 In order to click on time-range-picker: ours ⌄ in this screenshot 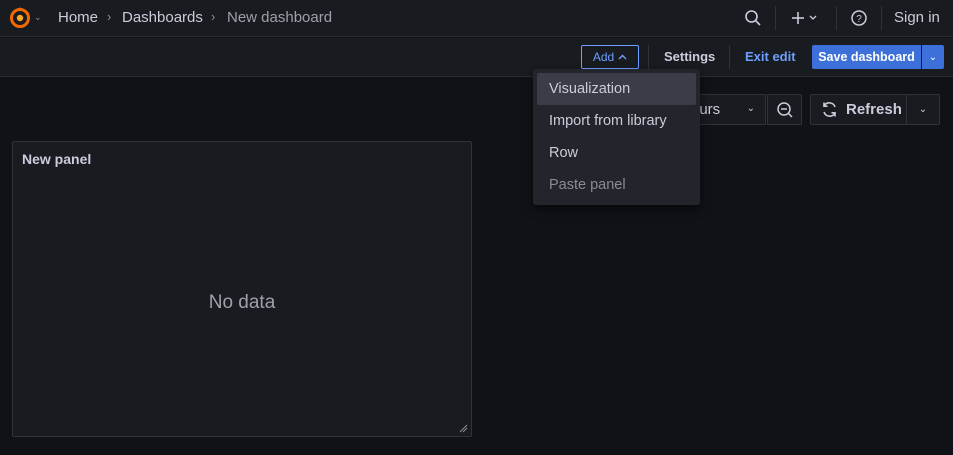, I will do `click(728, 109)`.